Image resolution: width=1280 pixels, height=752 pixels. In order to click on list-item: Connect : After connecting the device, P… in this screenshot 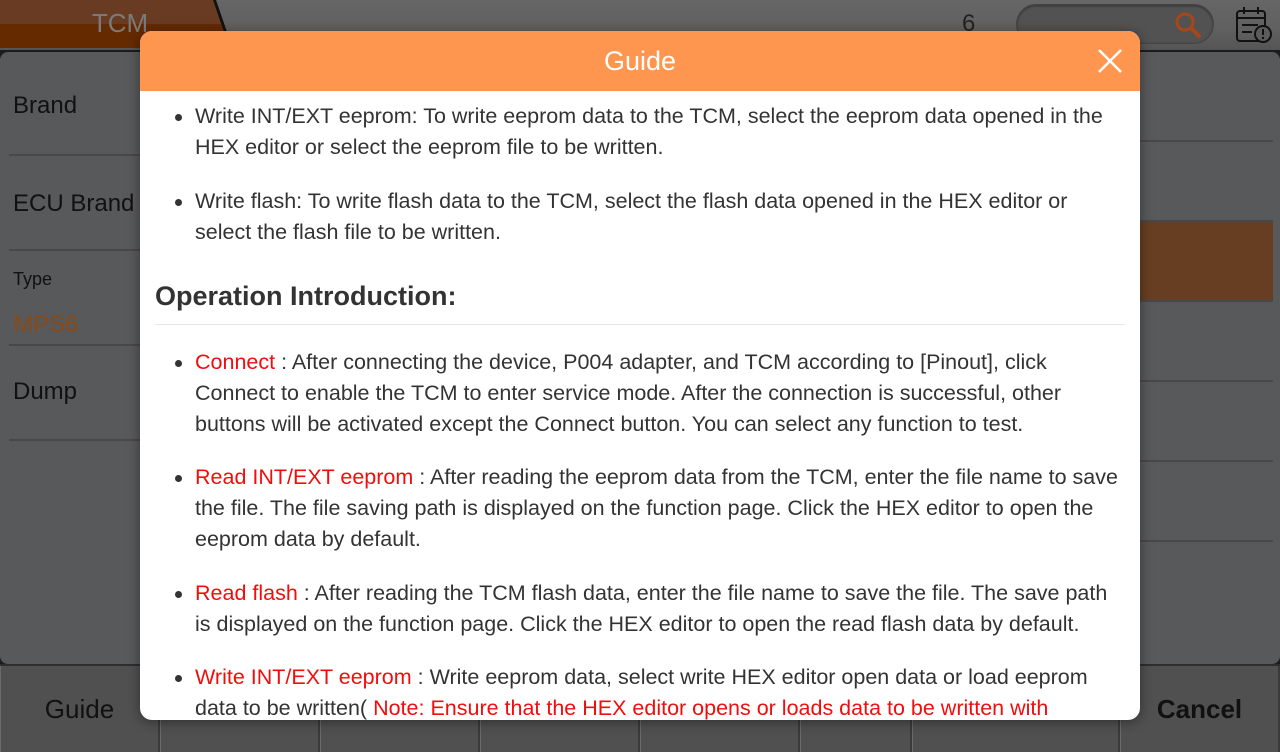, I will do `click(650, 393)`.